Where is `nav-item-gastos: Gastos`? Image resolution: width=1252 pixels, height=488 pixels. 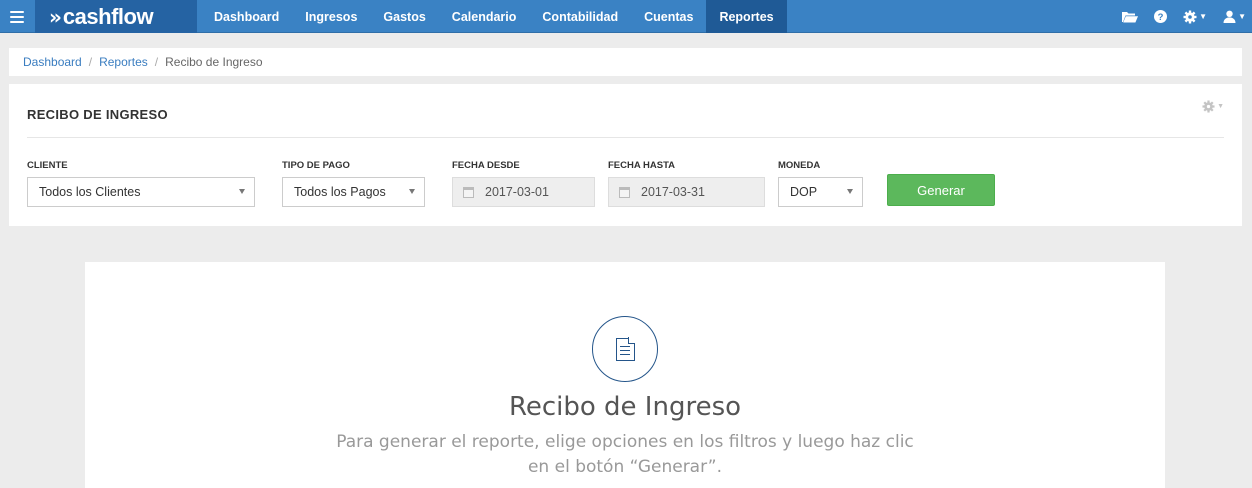
nav-item-gastos: Gastos is located at coordinates (404, 16).